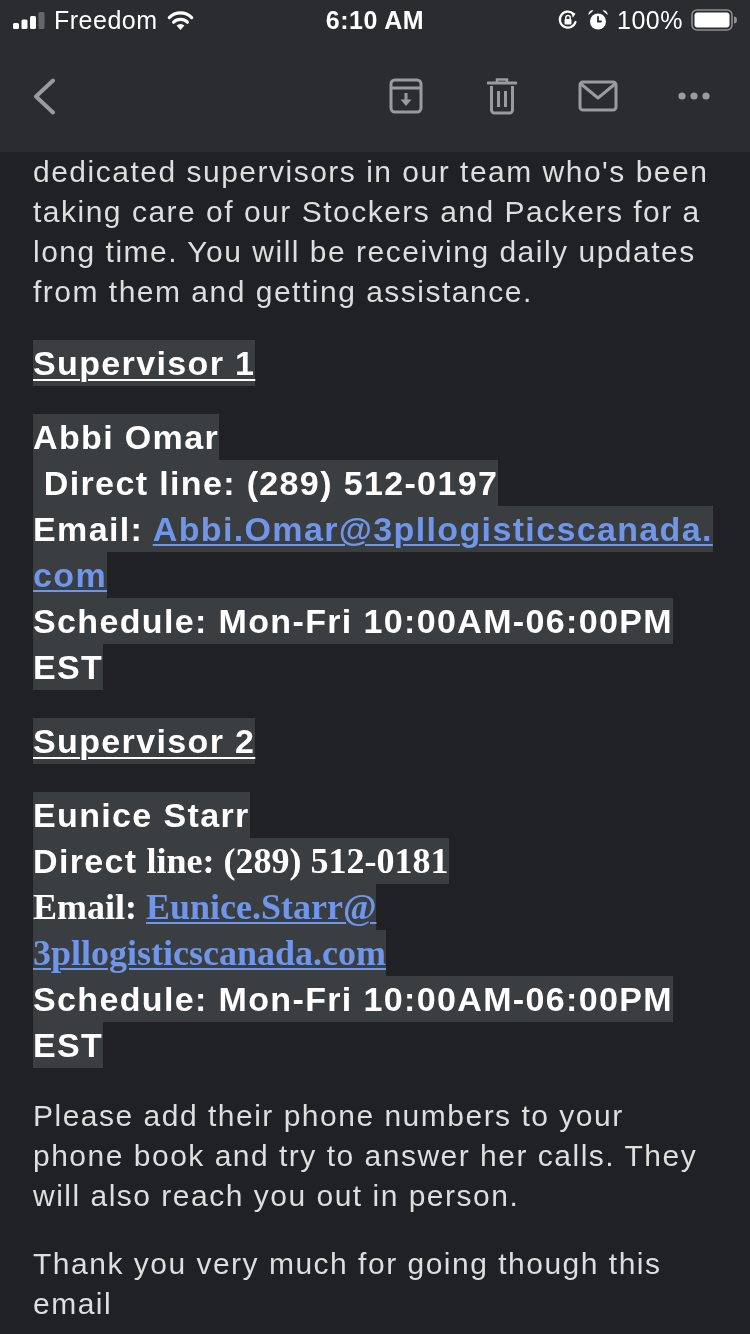  Describe the element at coordinates (650, 20) in the screenshot. I see `battery-percent: 100%` at that location.